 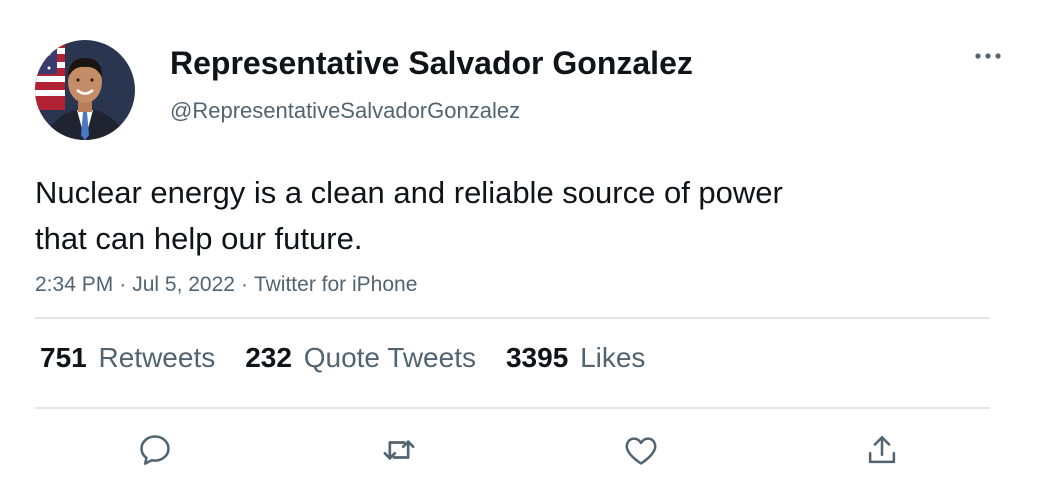 I want to click on retweet-icon, so click(x=399, y=450).